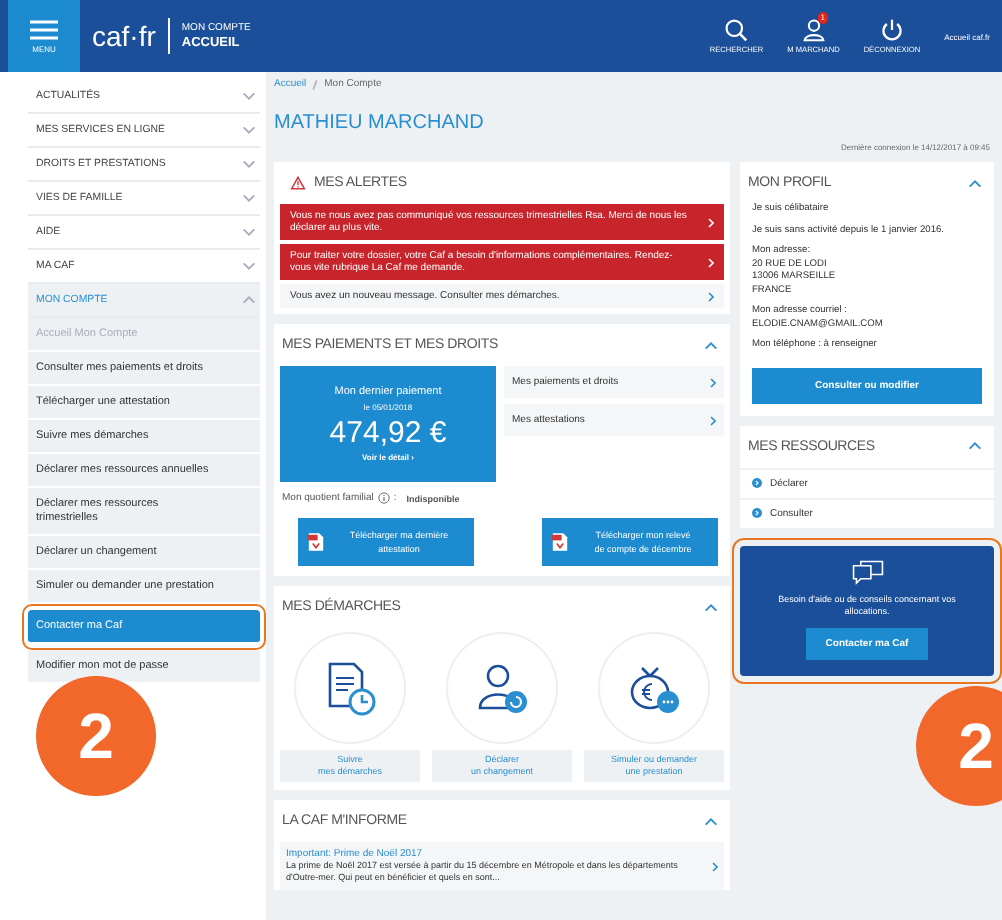 The image size is (1002, 920). What do you see at coordinates (388, 433) in the screenshot?
I see `payment-amount: 474,92 €` at bounding box center [388, 433].